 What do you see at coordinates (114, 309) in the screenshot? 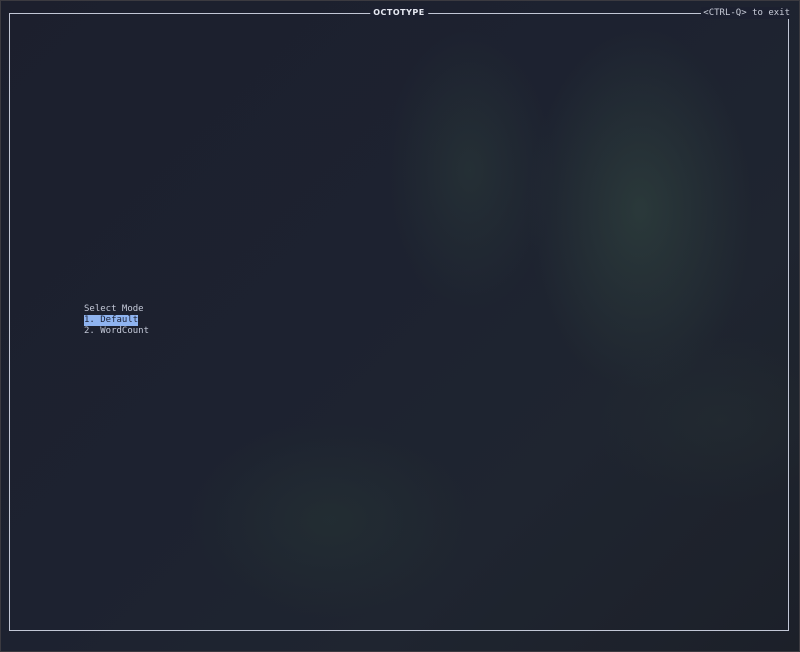
I see `menu-heading: Select Mode` at bounding box center [114, 309].